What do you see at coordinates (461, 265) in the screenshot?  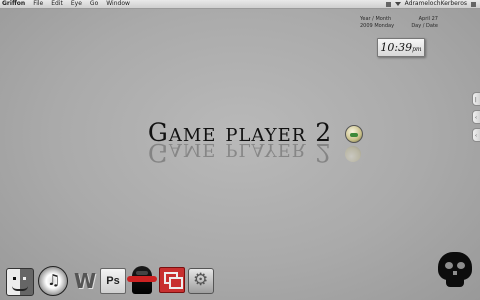 I see `skull-right-eye` at bounding box center [461, 265].